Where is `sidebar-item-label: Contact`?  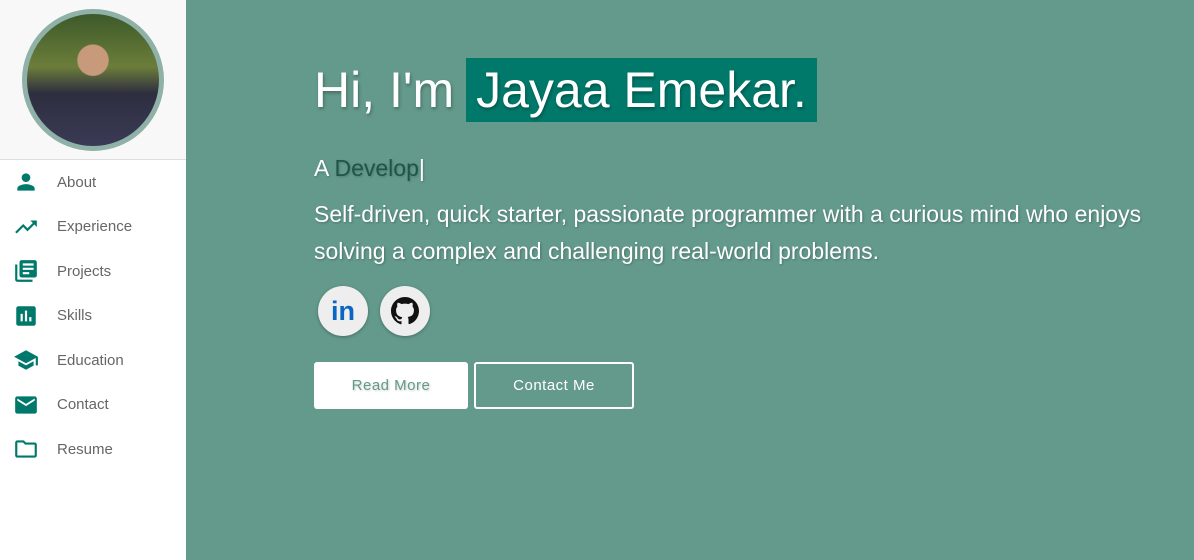 sidebar-item-label: Contact is located at coordinates (83, 405).